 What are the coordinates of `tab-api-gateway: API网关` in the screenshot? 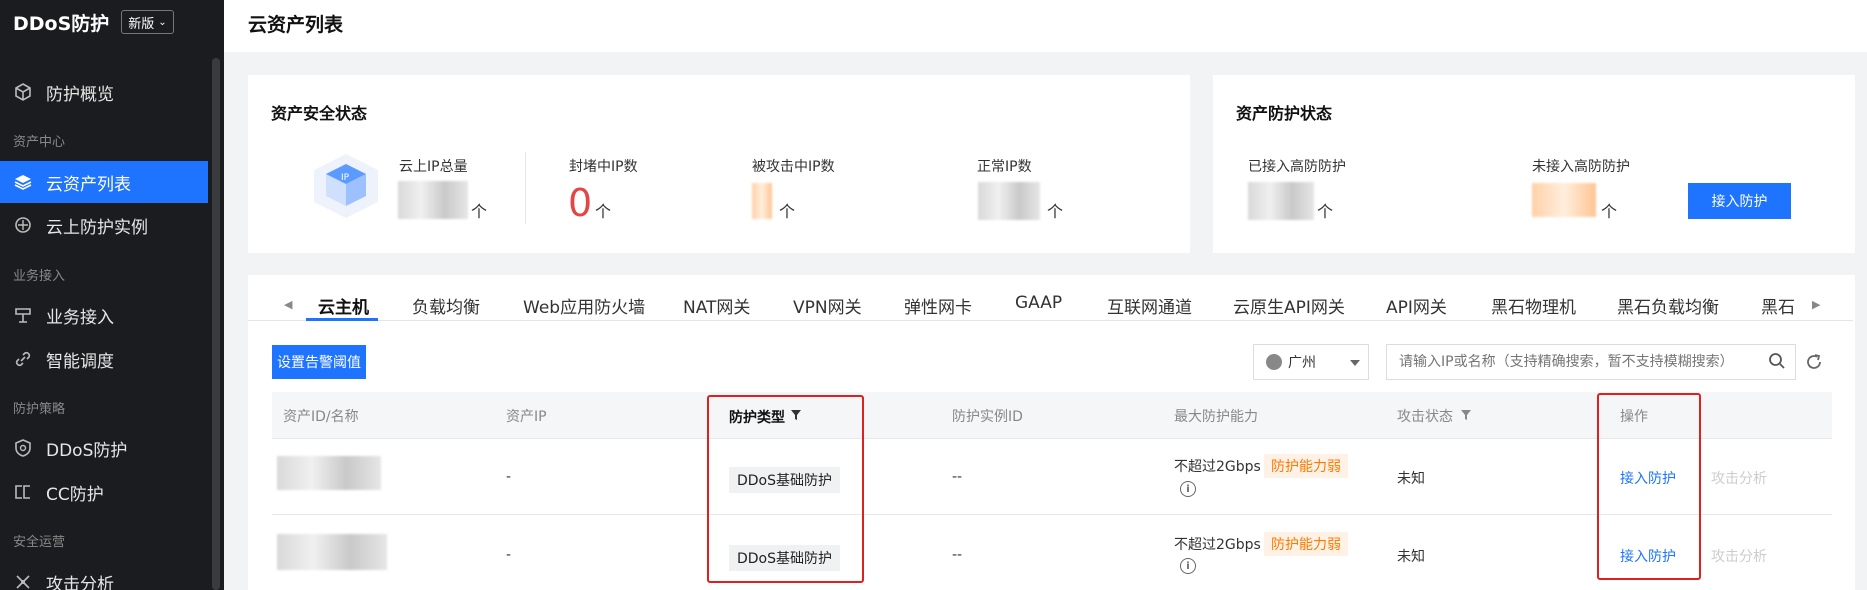 It's located at (1416, 305).